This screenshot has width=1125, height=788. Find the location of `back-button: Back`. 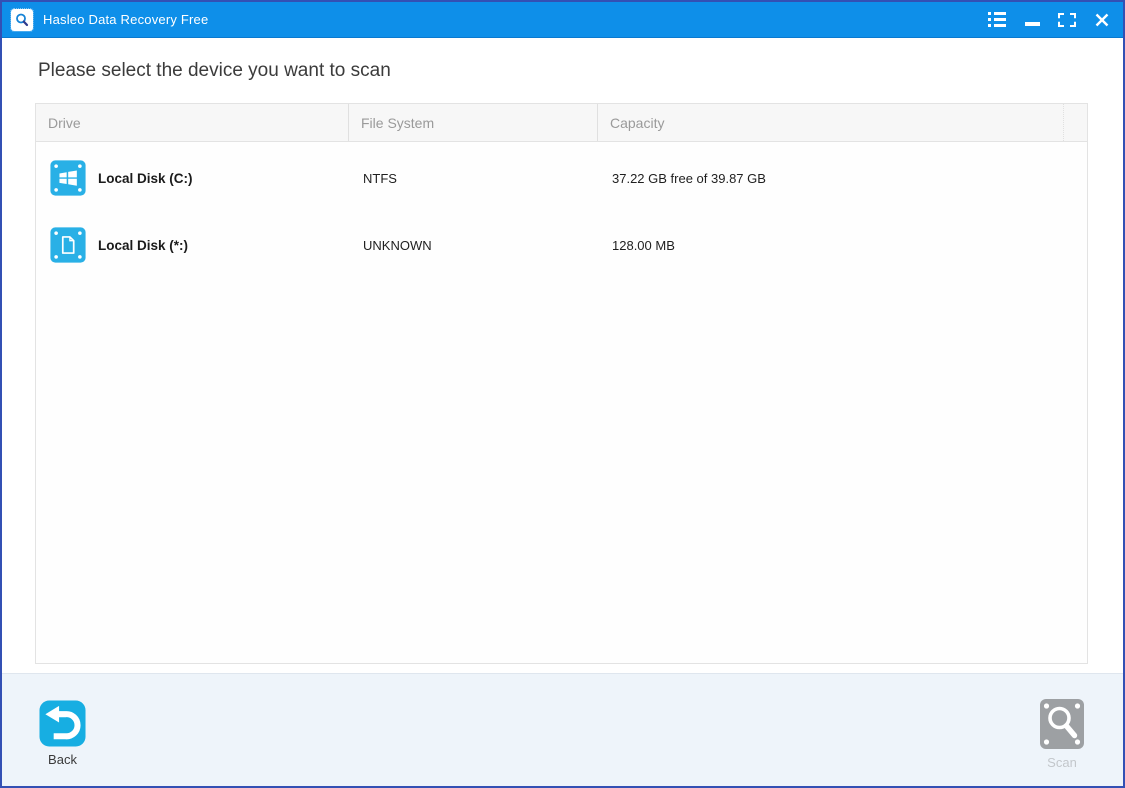

back-button: Back is located at coordinates (62, 733).